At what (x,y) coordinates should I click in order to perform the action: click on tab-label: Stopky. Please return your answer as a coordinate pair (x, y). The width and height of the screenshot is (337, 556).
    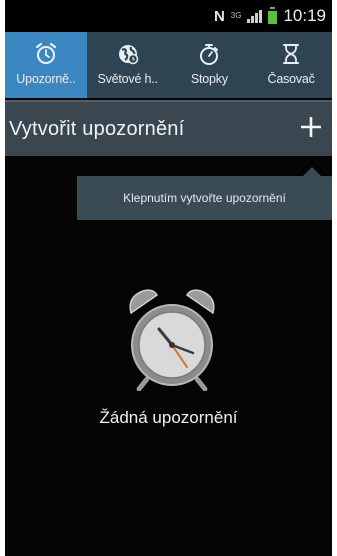
    Looking at the image, I should click on (209, 79).